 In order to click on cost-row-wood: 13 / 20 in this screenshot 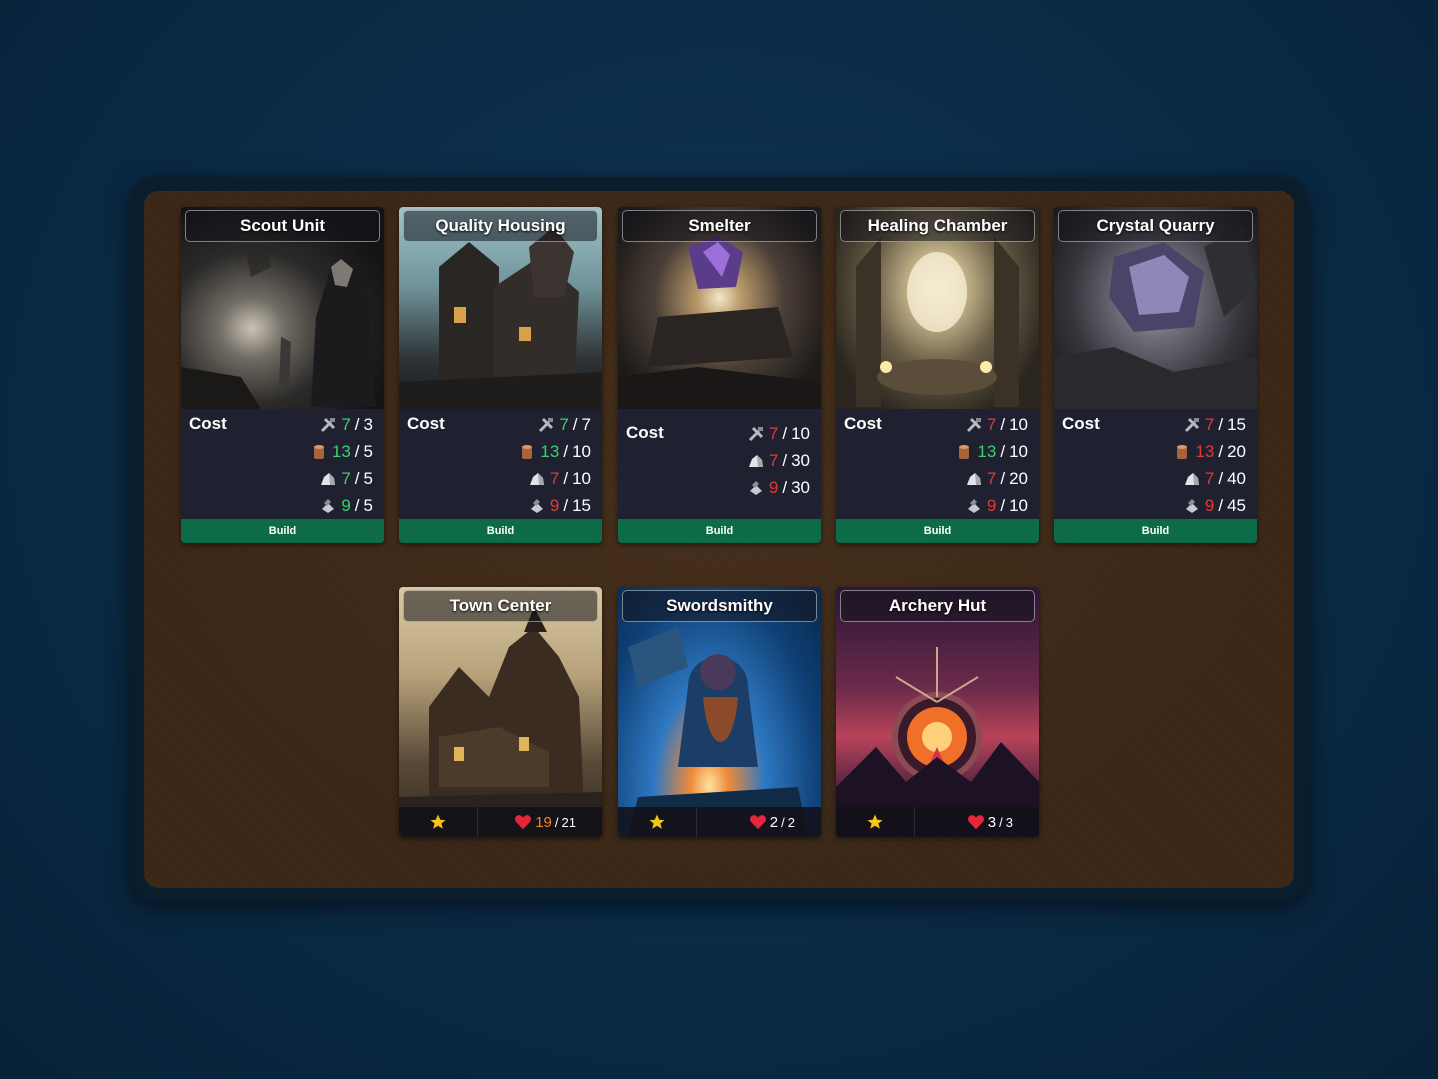, I will do `click(1209, 452)`.